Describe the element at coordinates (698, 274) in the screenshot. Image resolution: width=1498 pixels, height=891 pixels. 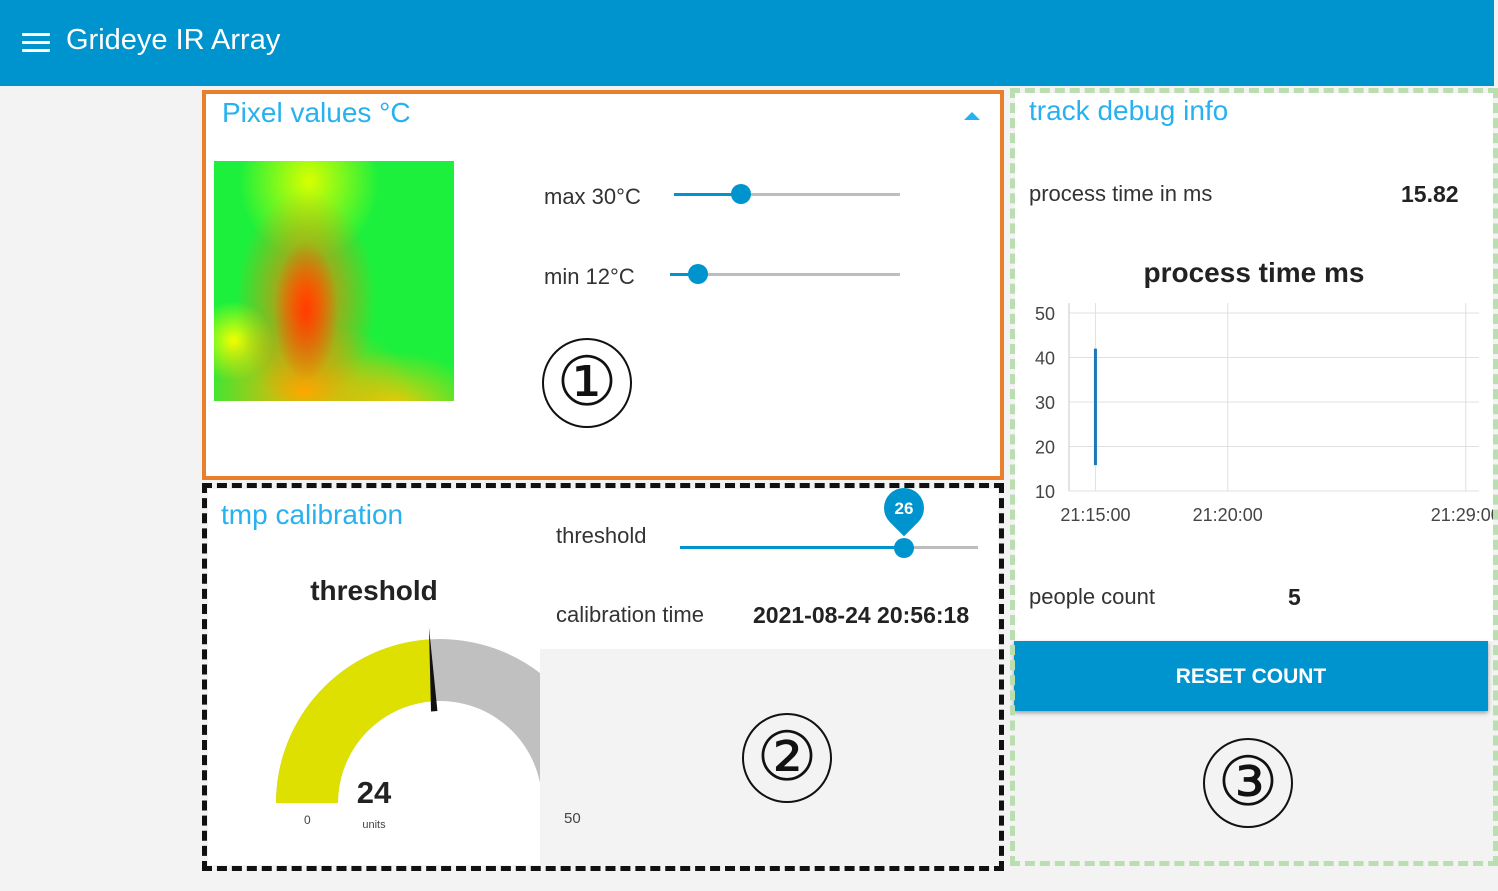
I see `min-slider-thumb` at that location.